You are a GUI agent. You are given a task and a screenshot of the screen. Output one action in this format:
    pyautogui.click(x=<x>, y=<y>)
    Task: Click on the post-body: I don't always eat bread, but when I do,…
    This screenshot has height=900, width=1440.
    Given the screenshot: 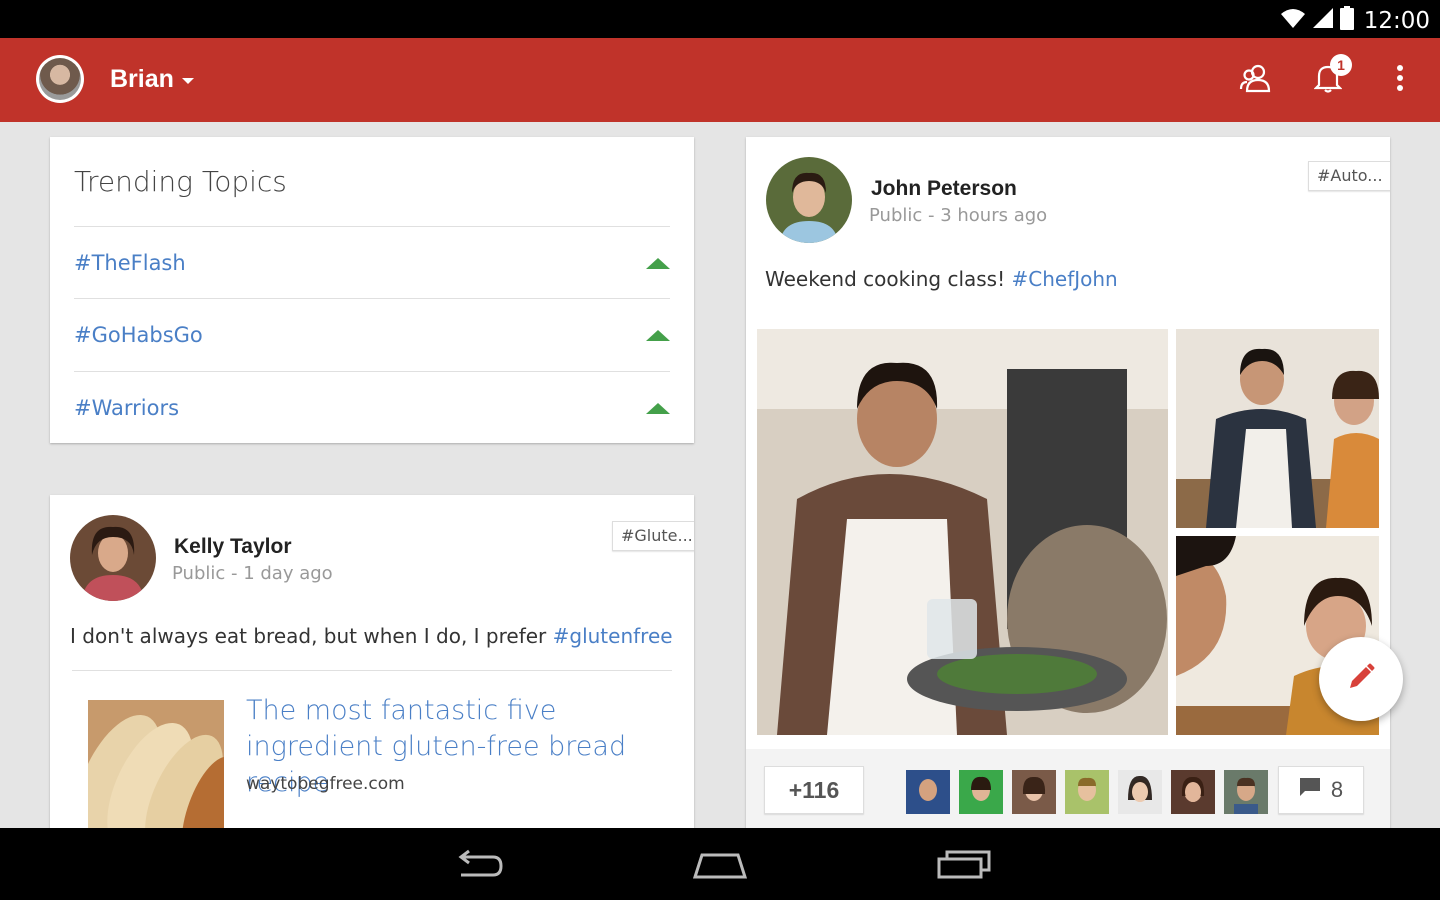 What is the action you would take?
    pyautogui.click(x=311, y=636)
    